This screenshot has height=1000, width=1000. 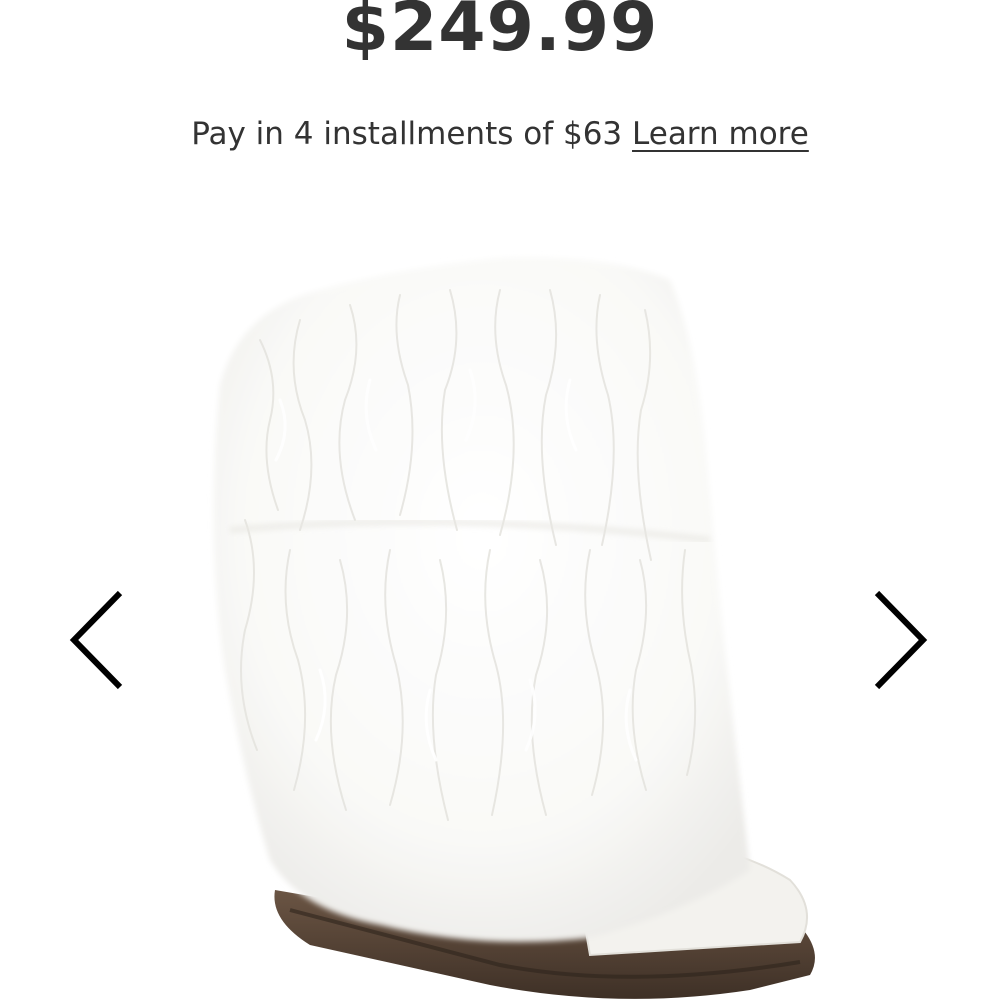 I want to click on learn-more-link: Learn more, so click(x=720, y=134).